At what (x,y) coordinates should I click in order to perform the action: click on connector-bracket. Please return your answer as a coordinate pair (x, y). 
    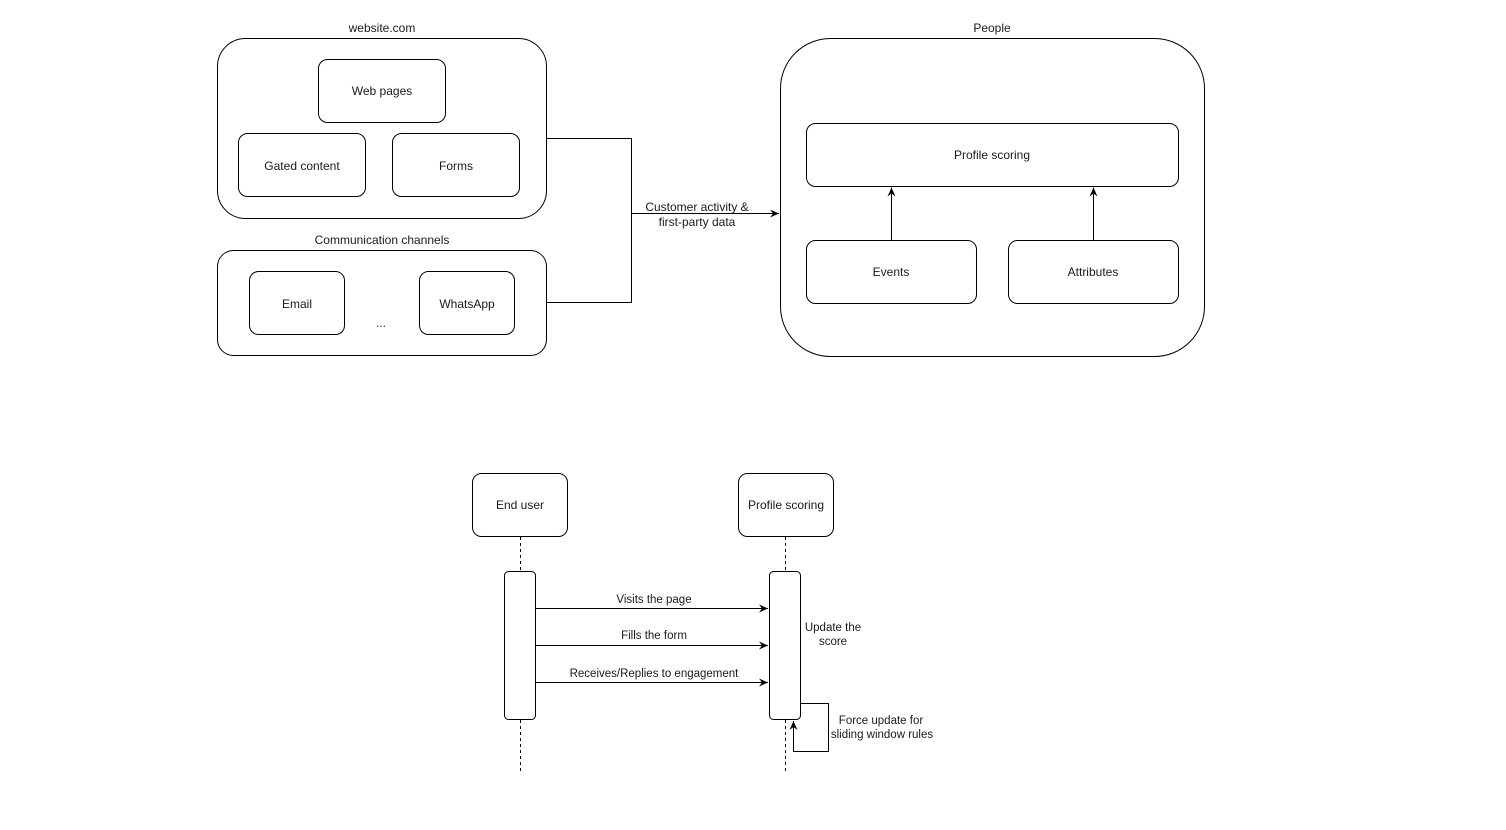
    Looking at the image, I should click on (589, 220).